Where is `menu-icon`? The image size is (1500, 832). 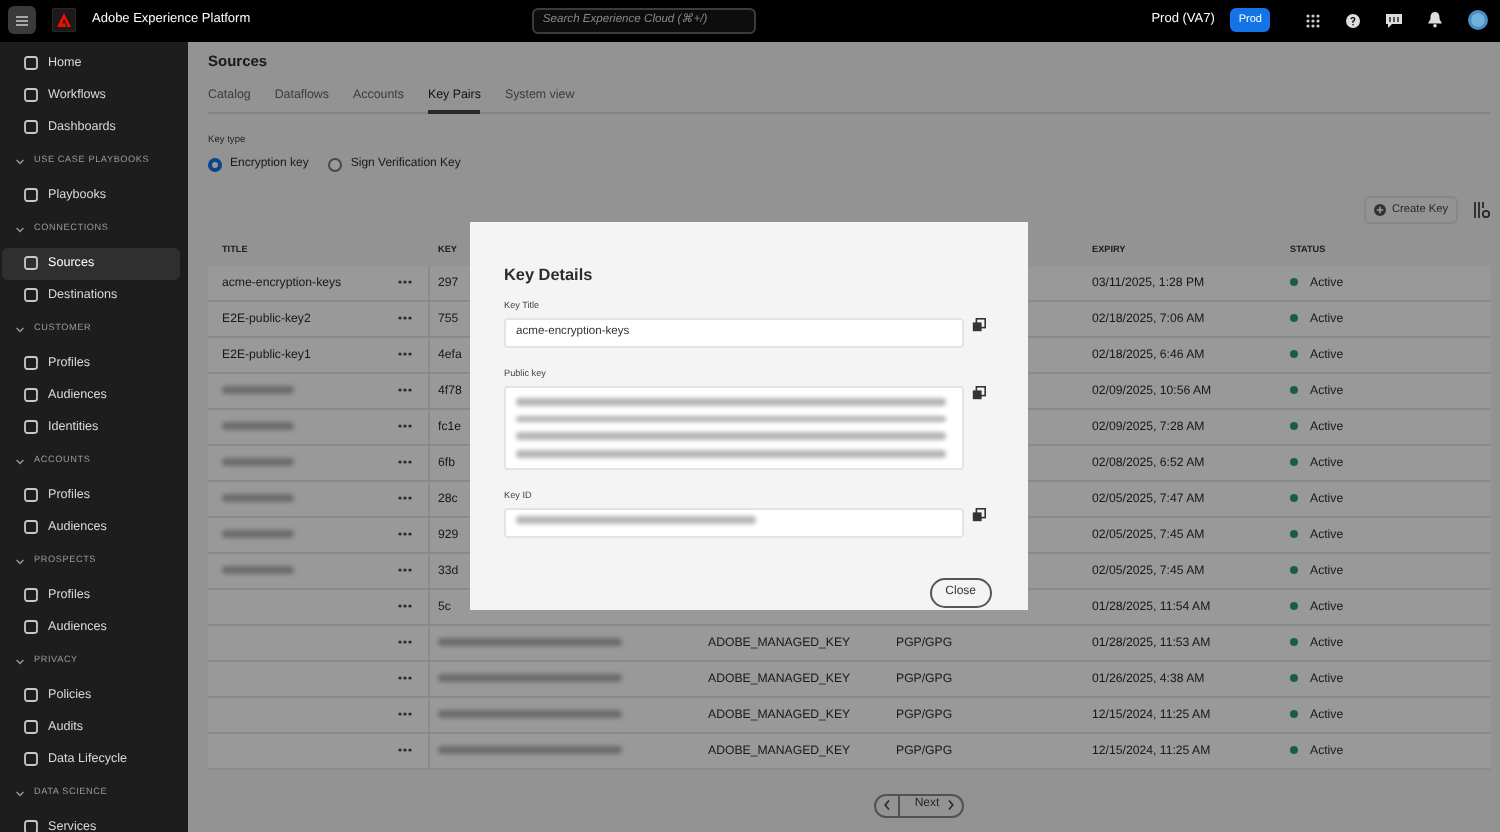 menu-icon is located at coordinates (22, 20).